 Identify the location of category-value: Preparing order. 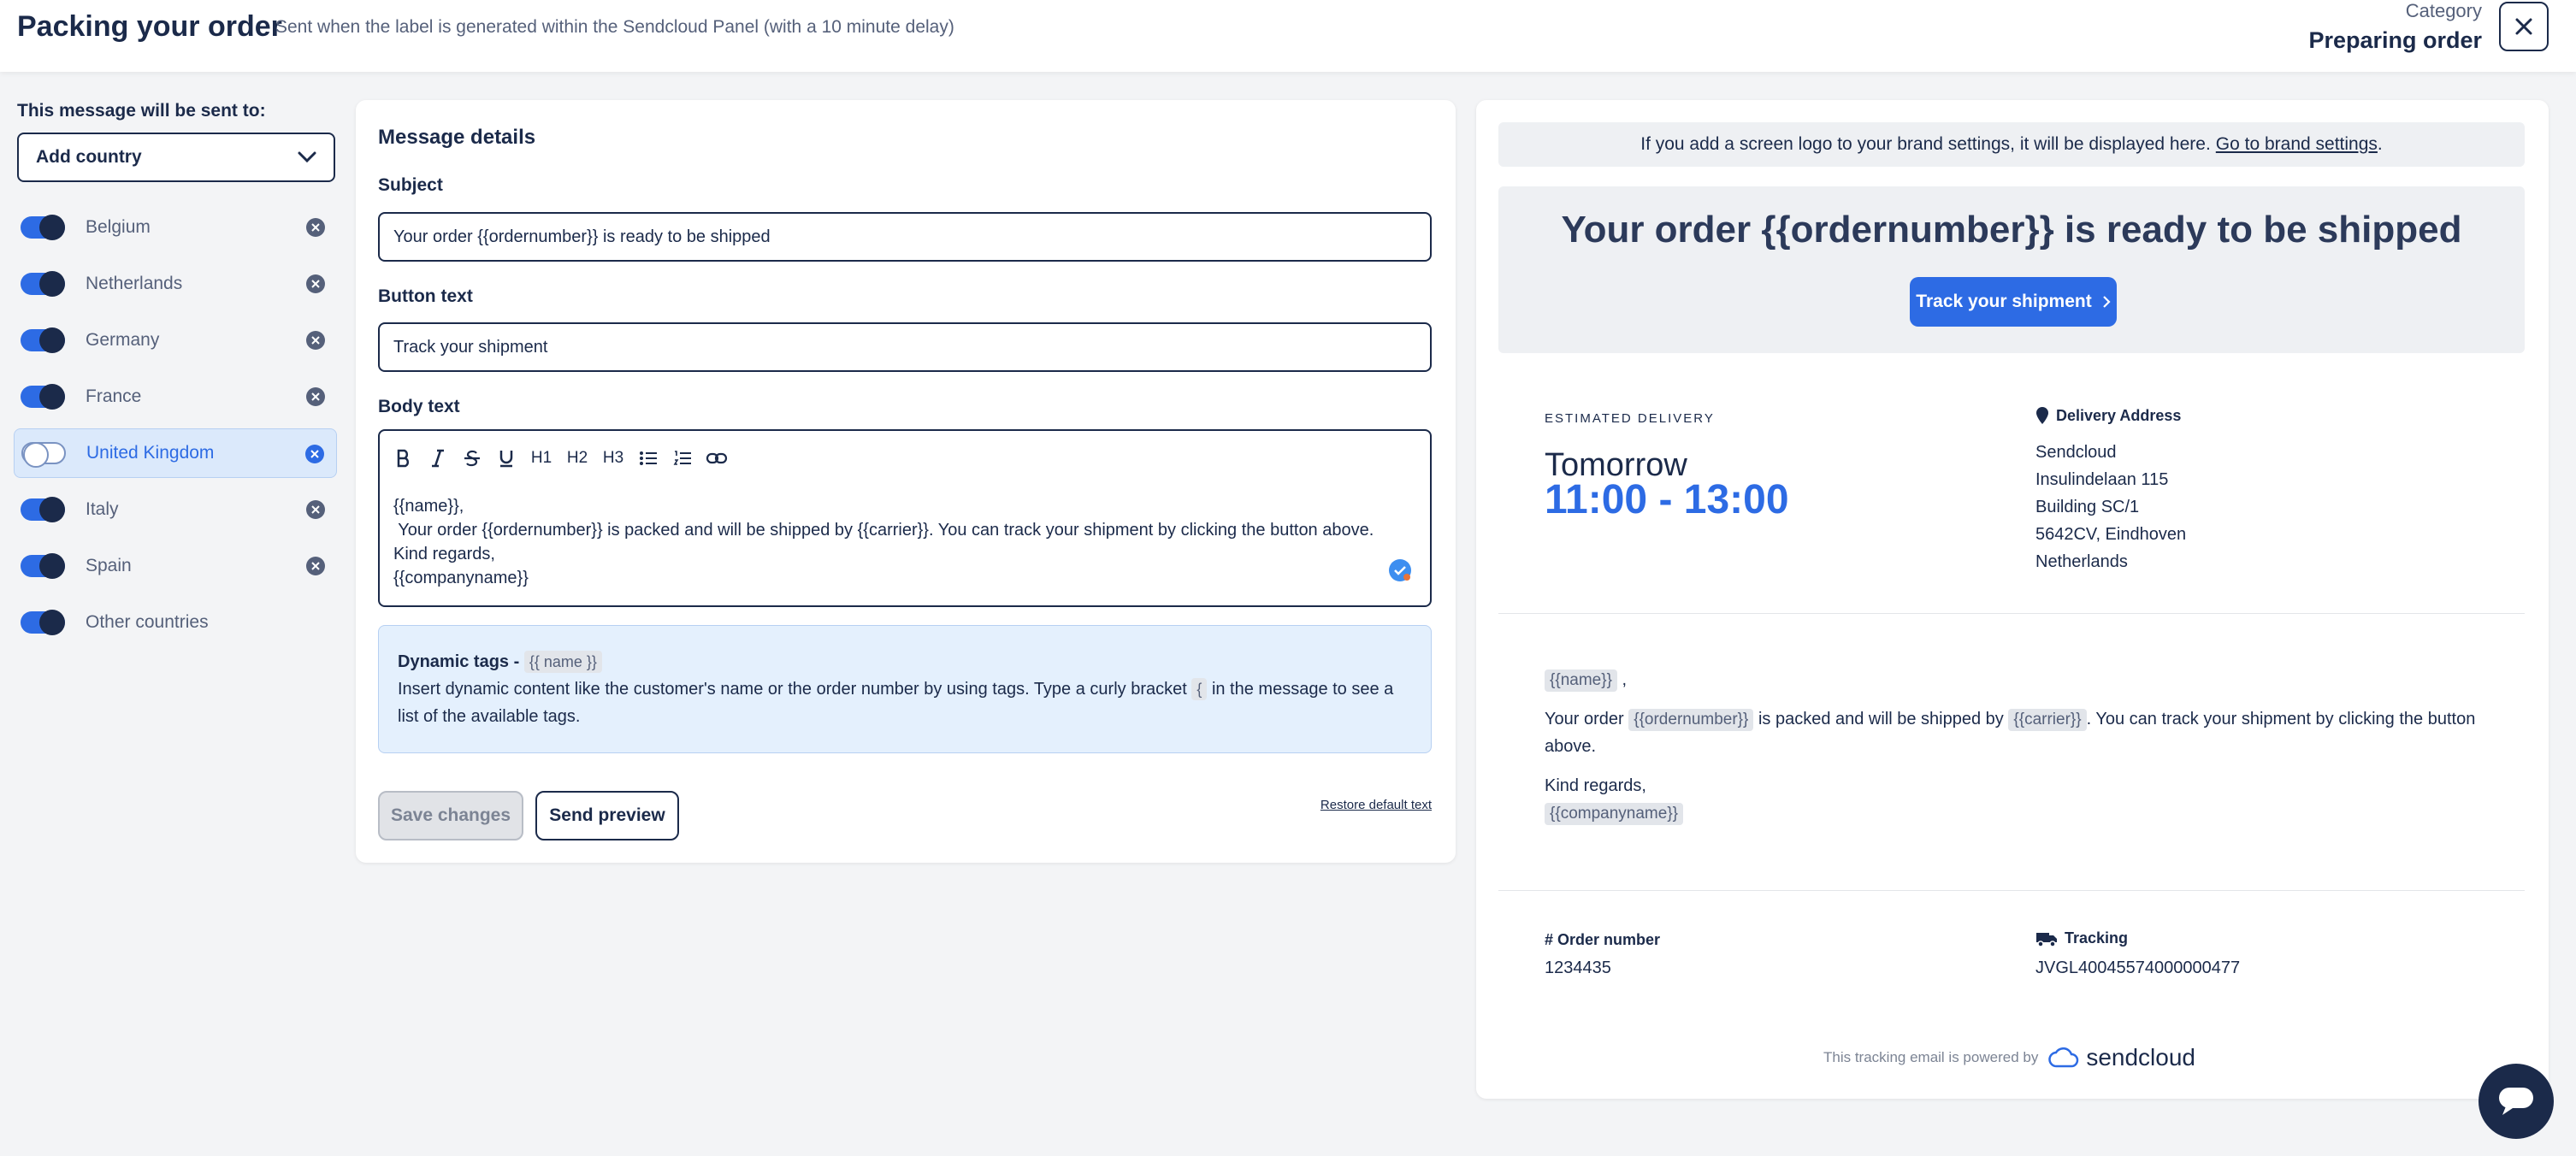
(2395, 40).